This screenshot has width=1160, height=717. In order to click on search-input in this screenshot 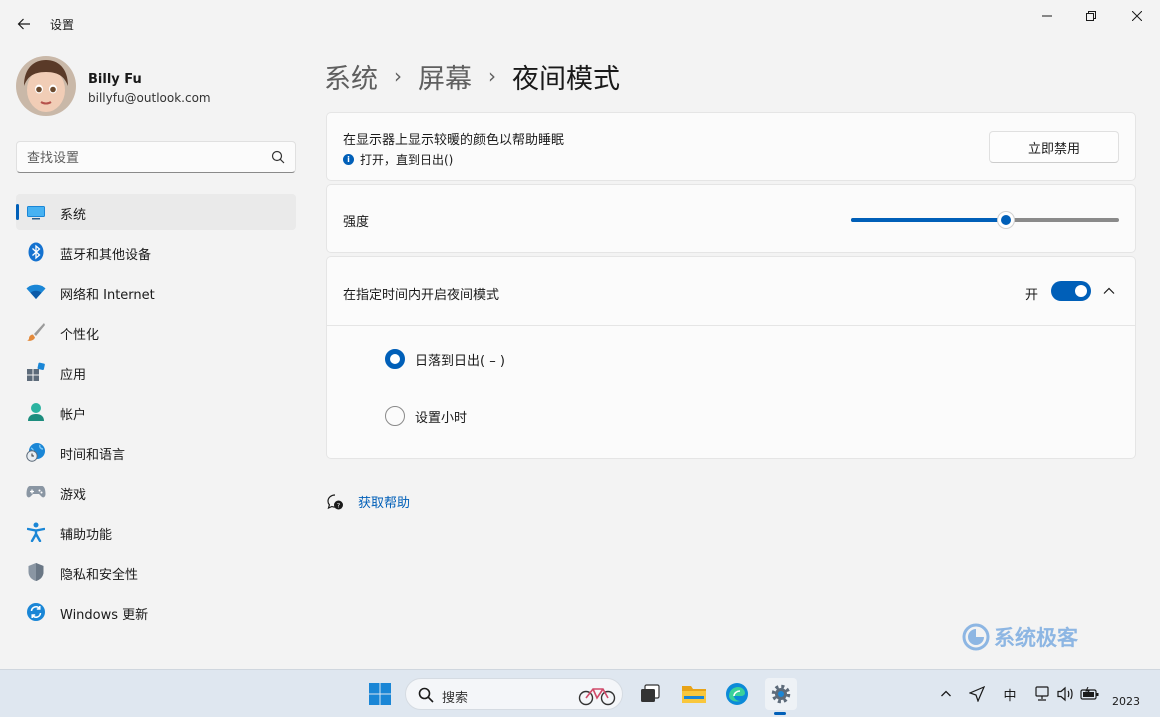, I will do `click(147, 158)`.